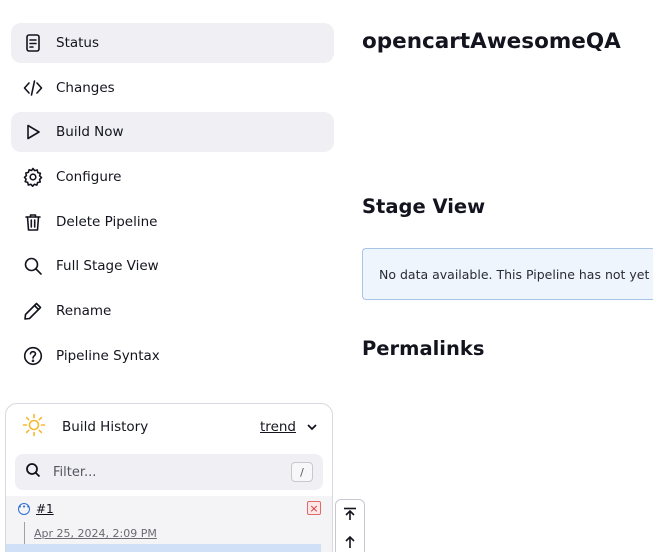 This screenshot has height=552, width=653. I want to click on build-date: Apr 25, 2024, 2:09 PM, so click(95, 533).